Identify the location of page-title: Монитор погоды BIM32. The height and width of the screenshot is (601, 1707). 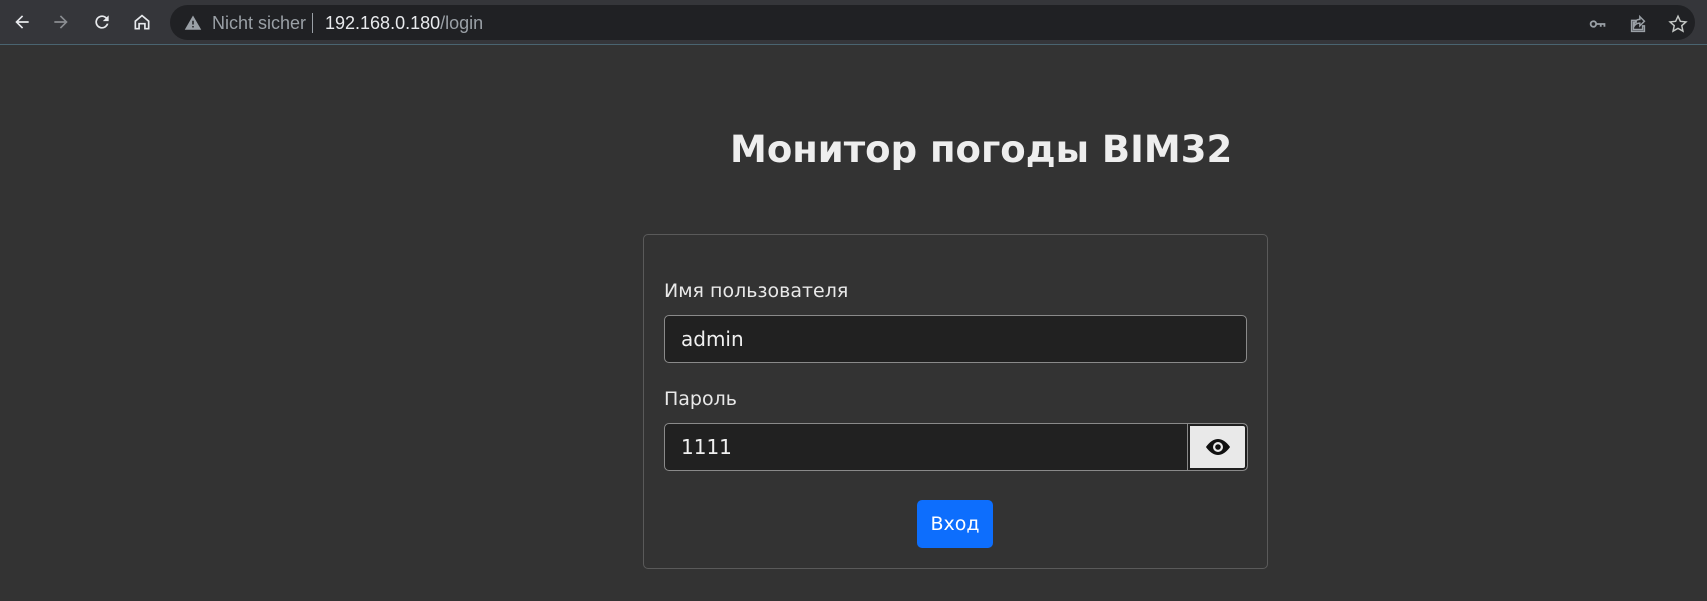
(981, 149).